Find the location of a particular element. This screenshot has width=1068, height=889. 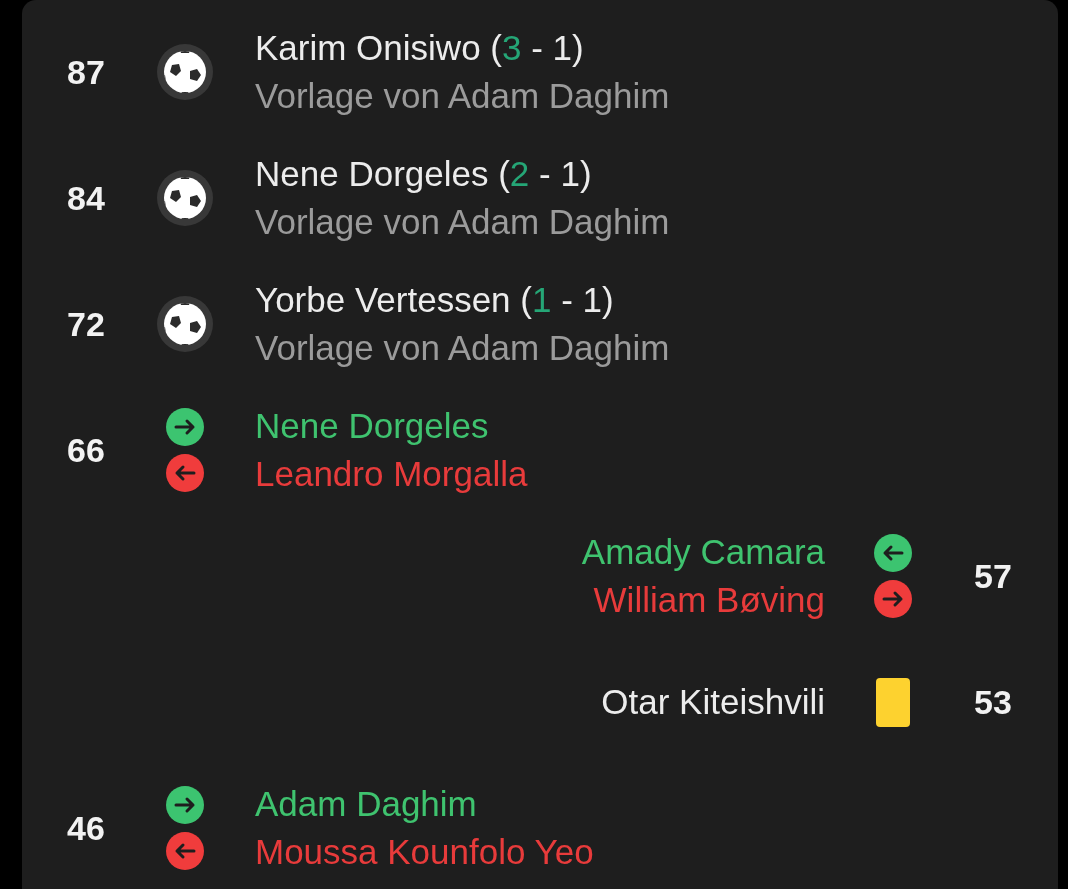

scorer-text: Yorbe Vertessen (1 - 1) is located at coordinates (434, 300).